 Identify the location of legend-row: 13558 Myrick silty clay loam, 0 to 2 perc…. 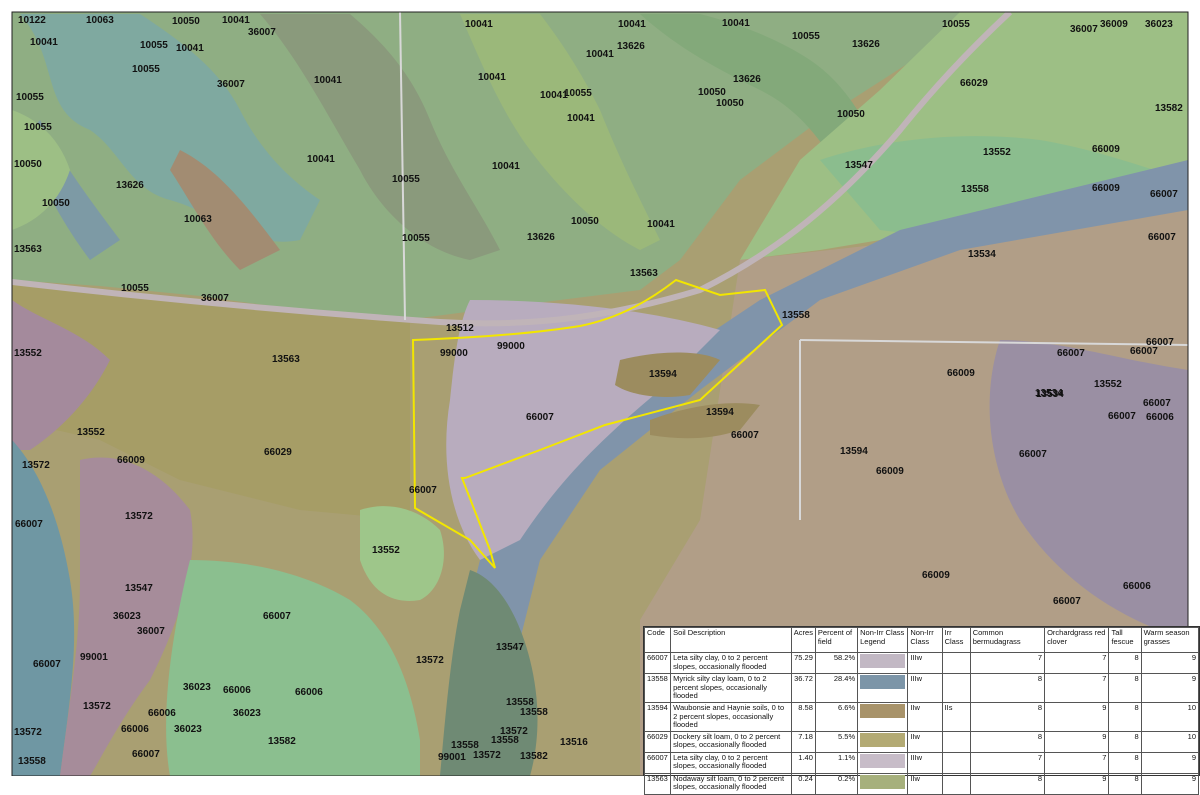
(921, 688).